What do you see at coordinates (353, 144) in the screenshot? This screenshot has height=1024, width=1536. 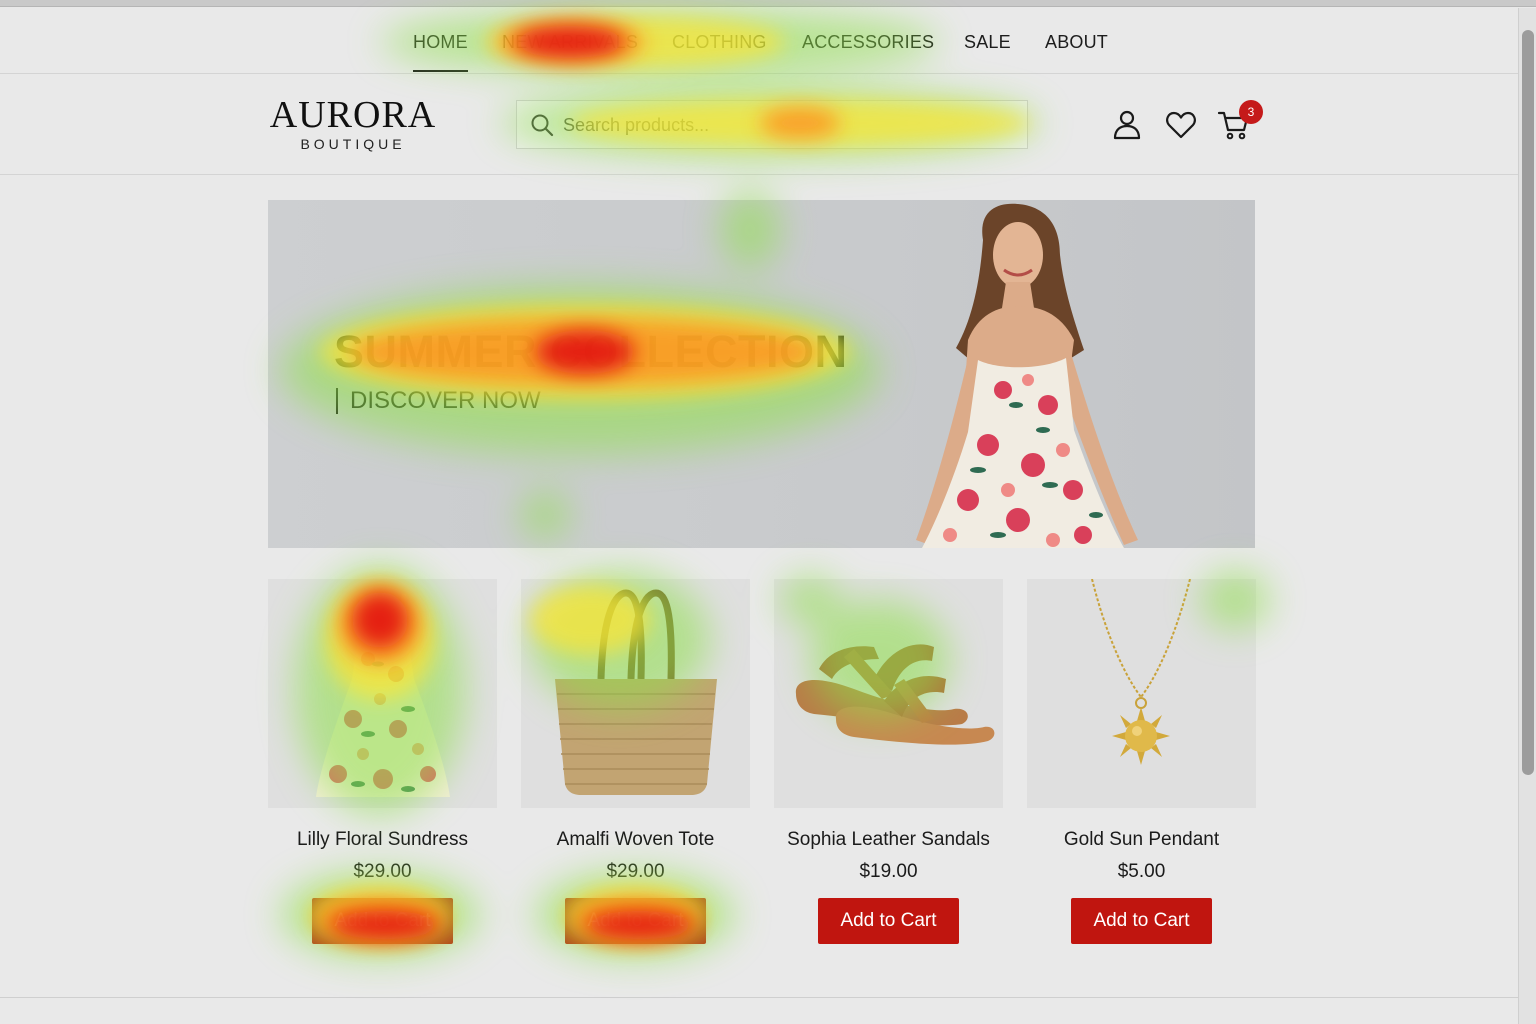 I see `logo-subtitle: BOUTIQUE` at bounding box center [353, 144].